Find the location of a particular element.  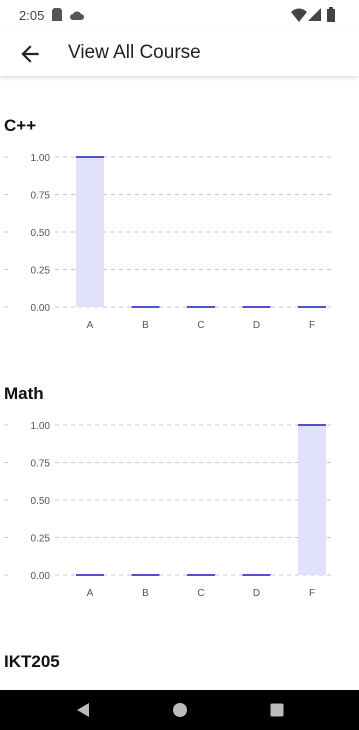

app-bar: View All Course is located at coordinates (179, 54).